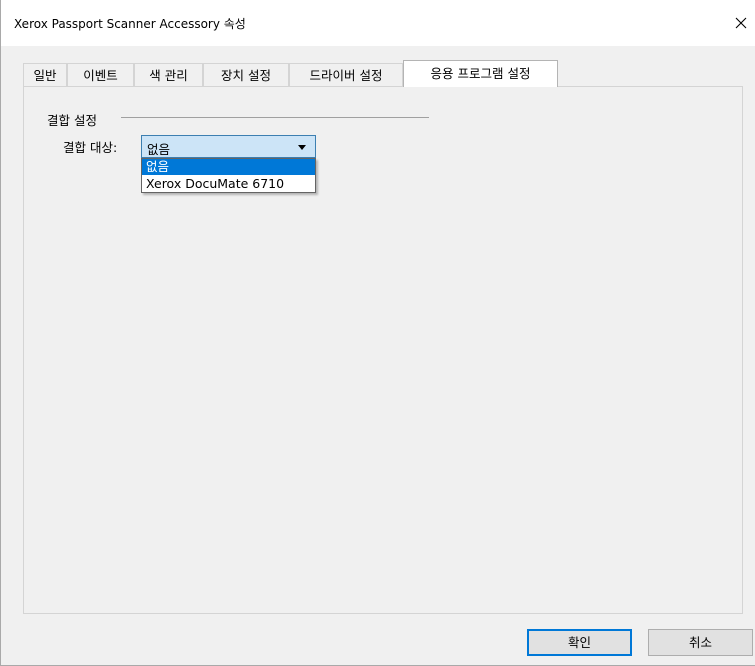 The image size is (755, 666). Describe the element at coordinates (275, 117) in the screenshot. I see `group-divider` at that location.